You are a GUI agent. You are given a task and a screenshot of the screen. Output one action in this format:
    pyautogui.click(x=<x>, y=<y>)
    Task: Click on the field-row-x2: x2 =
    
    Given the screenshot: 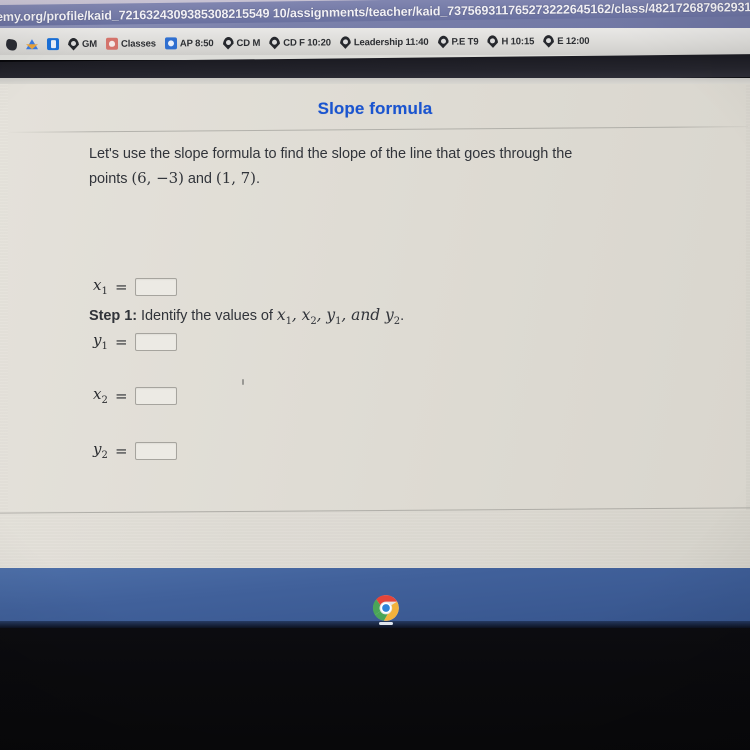 What is the action you would take?
    pyautogui.click(x=135, y=395)
    